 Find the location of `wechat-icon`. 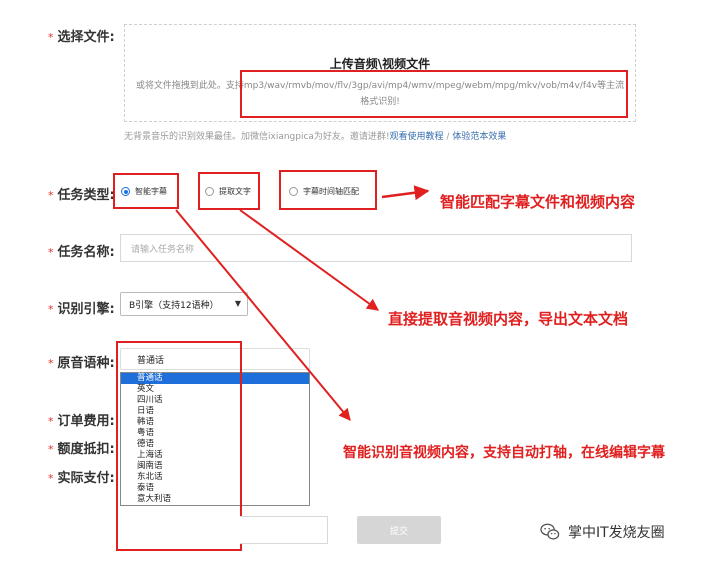

wechat-icon is located at coordinates (550, 531).